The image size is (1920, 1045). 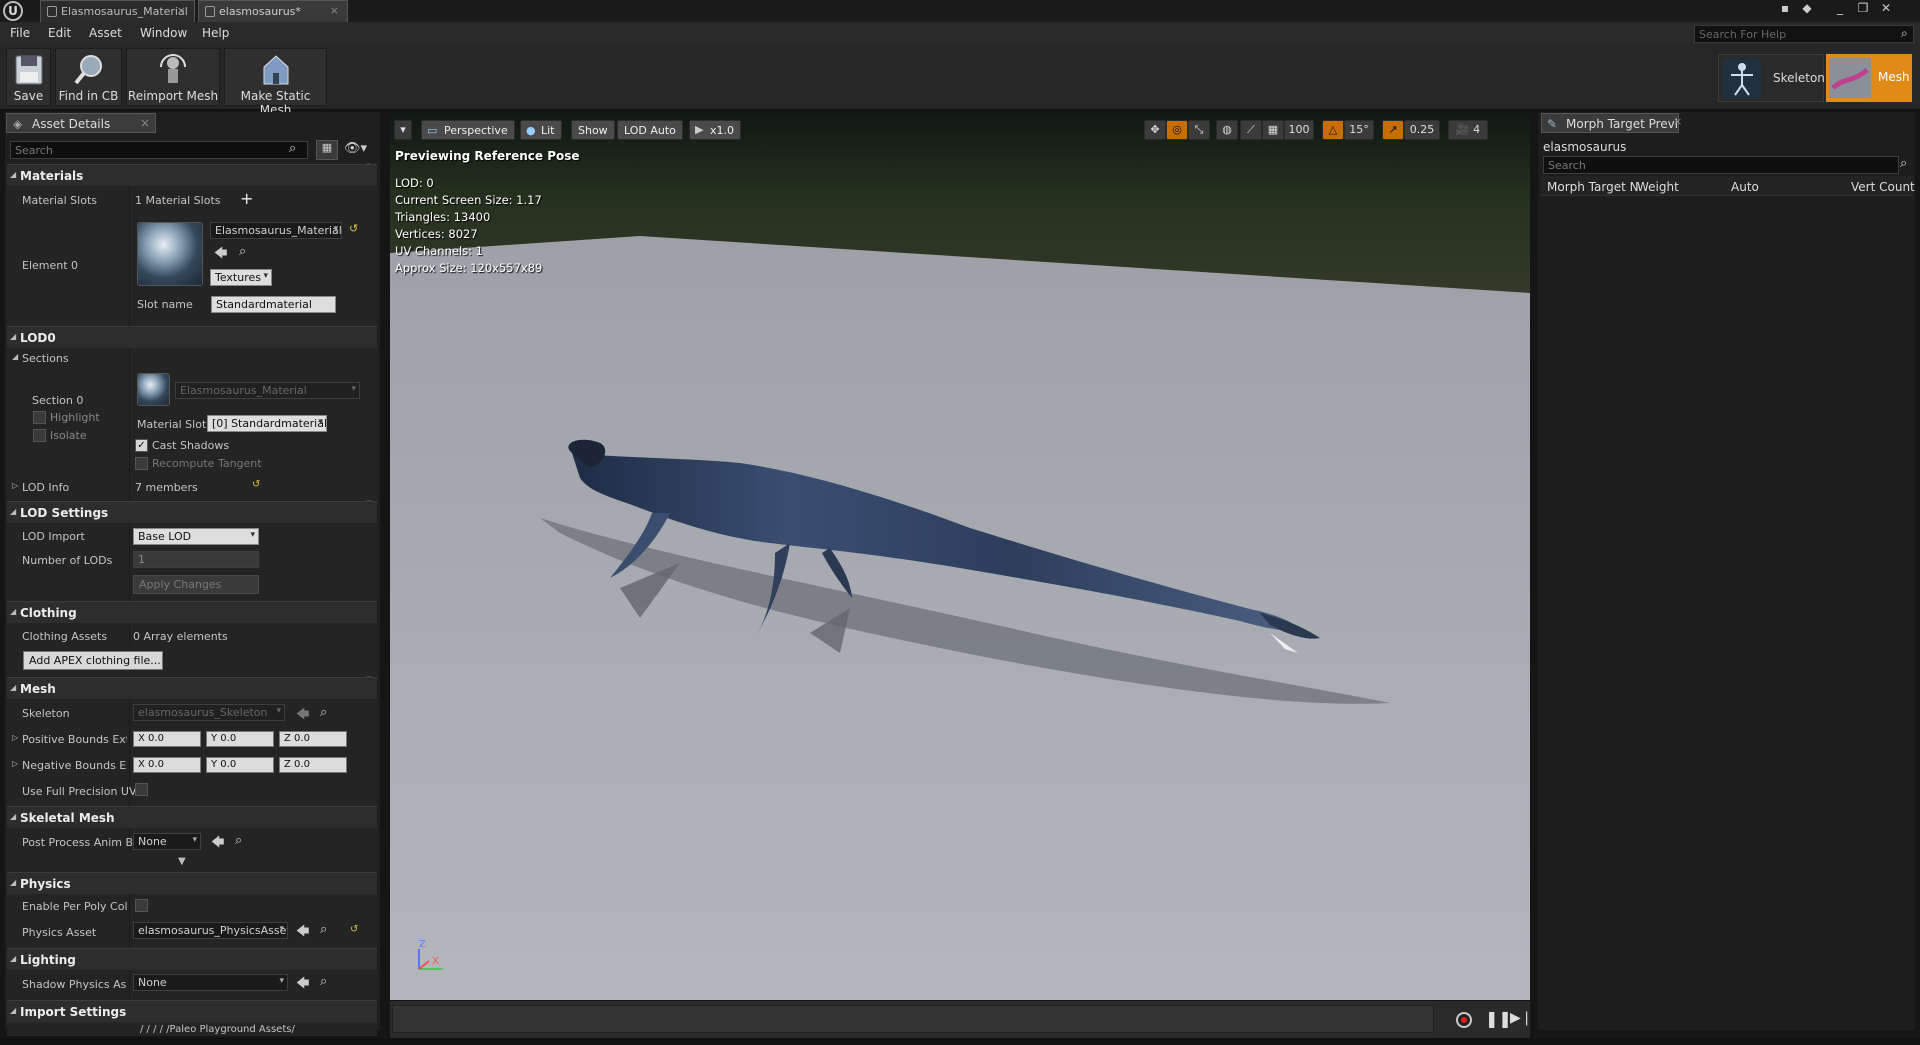 What do you see at coordinates (1333, 130) in the screenshot?
I see `rotation-snap-icon: △` at bounding box center [1333, 130].